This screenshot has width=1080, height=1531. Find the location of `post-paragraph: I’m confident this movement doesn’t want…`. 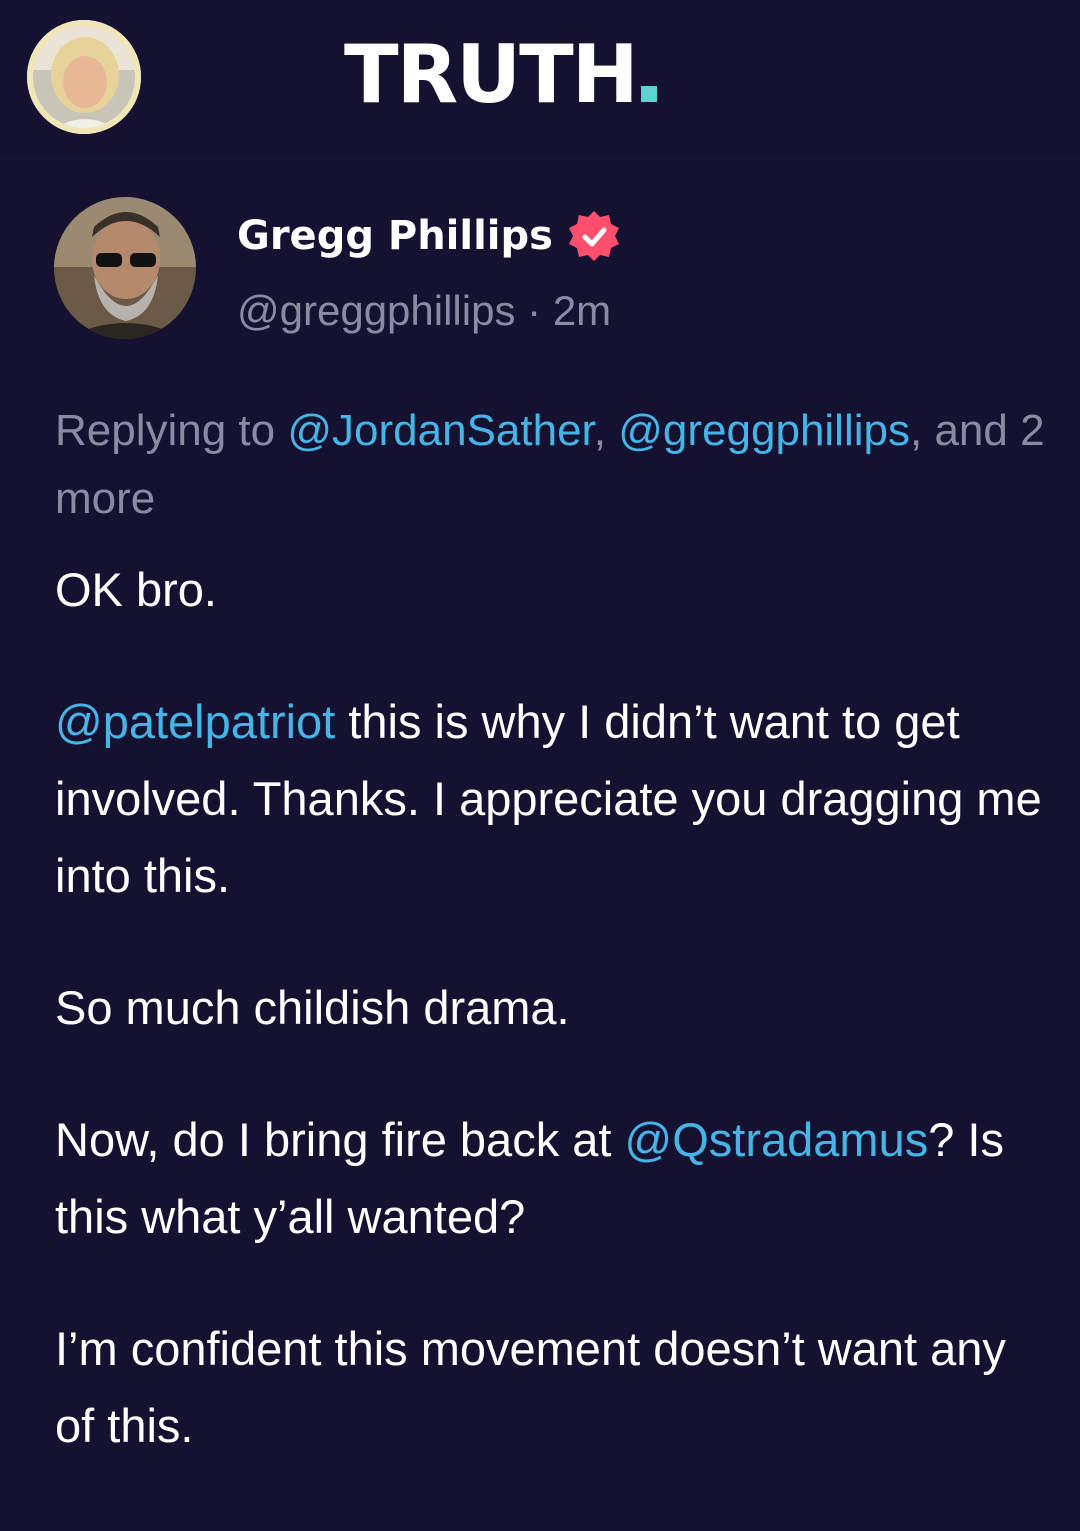

post-paragraph: I’m confident this movement doesn’t want… is located at coordinates (530, 1387).